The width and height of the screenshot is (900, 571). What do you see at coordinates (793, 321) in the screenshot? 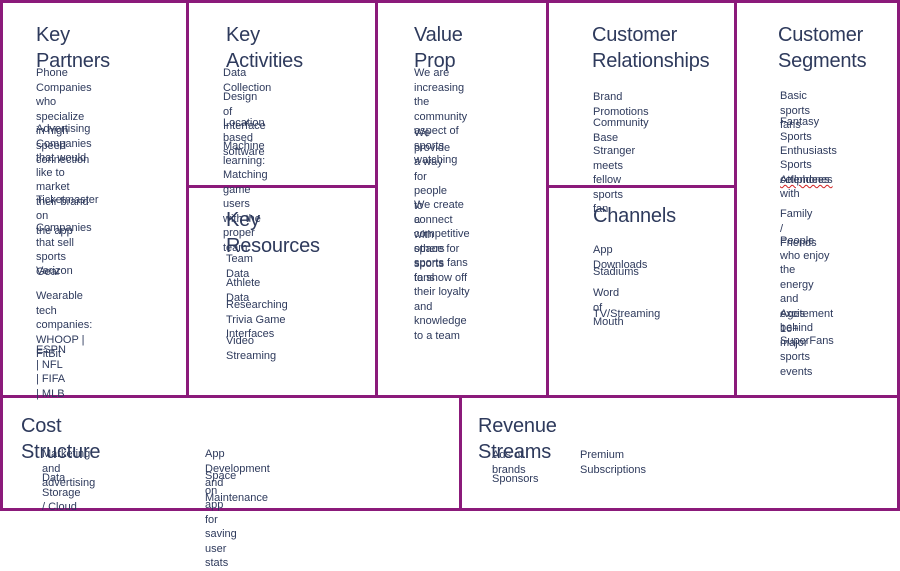
I see `customer-segments-item: Ages 16+` at bounding box center [793, 321].